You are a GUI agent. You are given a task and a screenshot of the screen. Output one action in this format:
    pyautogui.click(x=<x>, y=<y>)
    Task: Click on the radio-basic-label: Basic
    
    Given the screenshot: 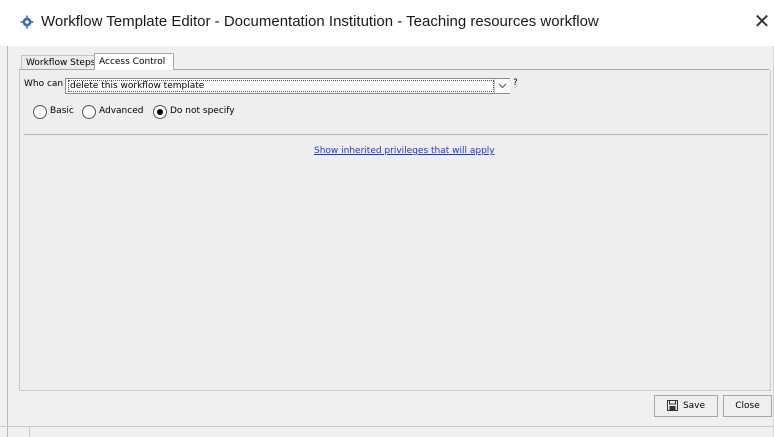 What is the action you would take?
    pyautogui.click(x=62, y=111)
    